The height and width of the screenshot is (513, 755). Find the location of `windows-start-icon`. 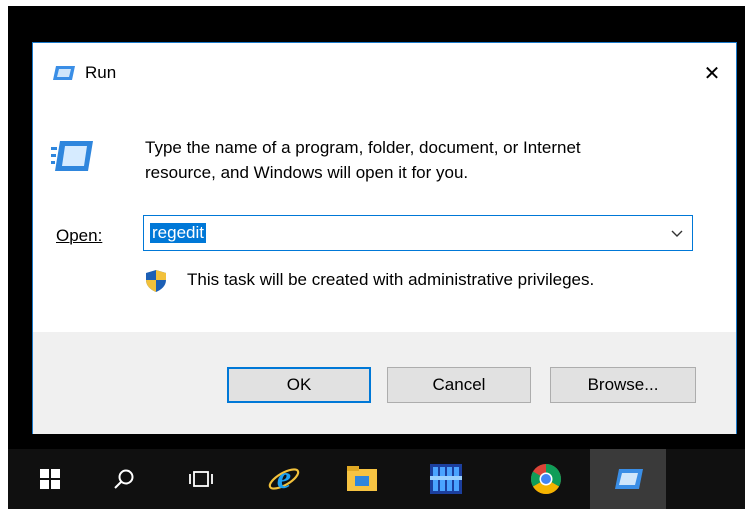

windows-start-icon is located at coordinates (50, 479).